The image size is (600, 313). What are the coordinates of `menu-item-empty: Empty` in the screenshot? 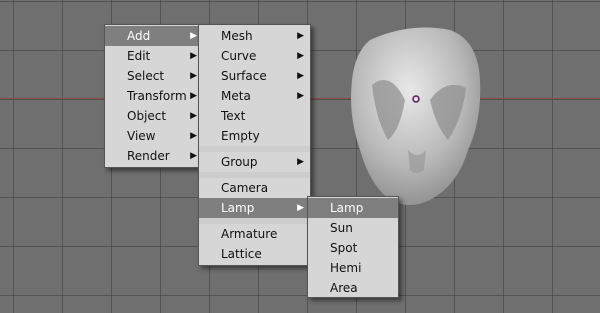 It's located at (254, 136).